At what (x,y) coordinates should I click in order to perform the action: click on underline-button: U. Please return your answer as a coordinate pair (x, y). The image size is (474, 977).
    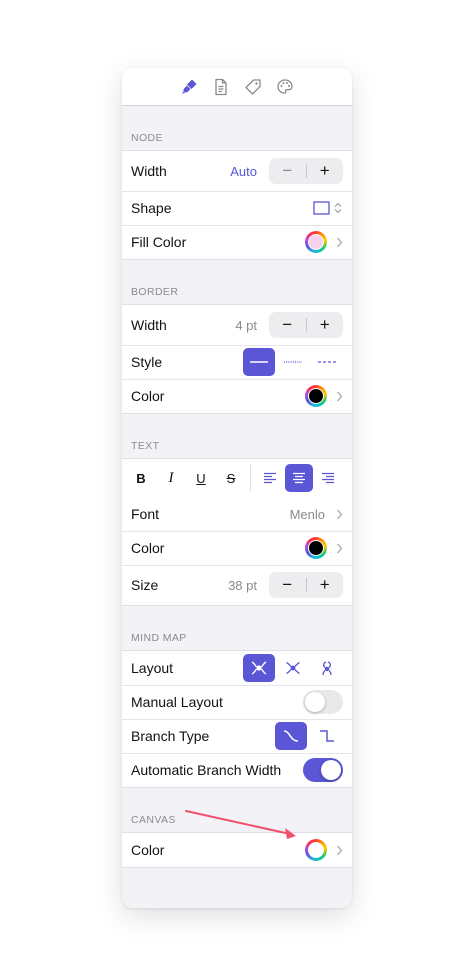
    Looking at the image, I should click on (201, 478).